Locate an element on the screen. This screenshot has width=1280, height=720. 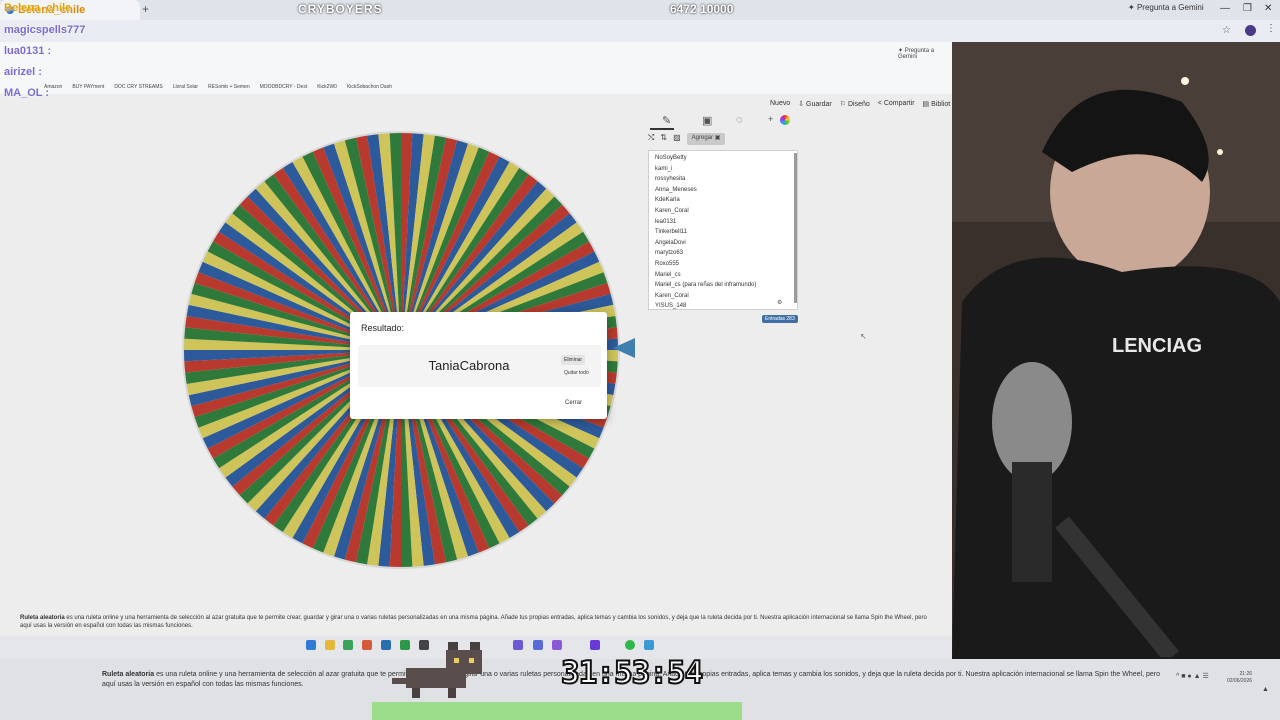
chat-user: airizel is located at coordinates (20, 72).